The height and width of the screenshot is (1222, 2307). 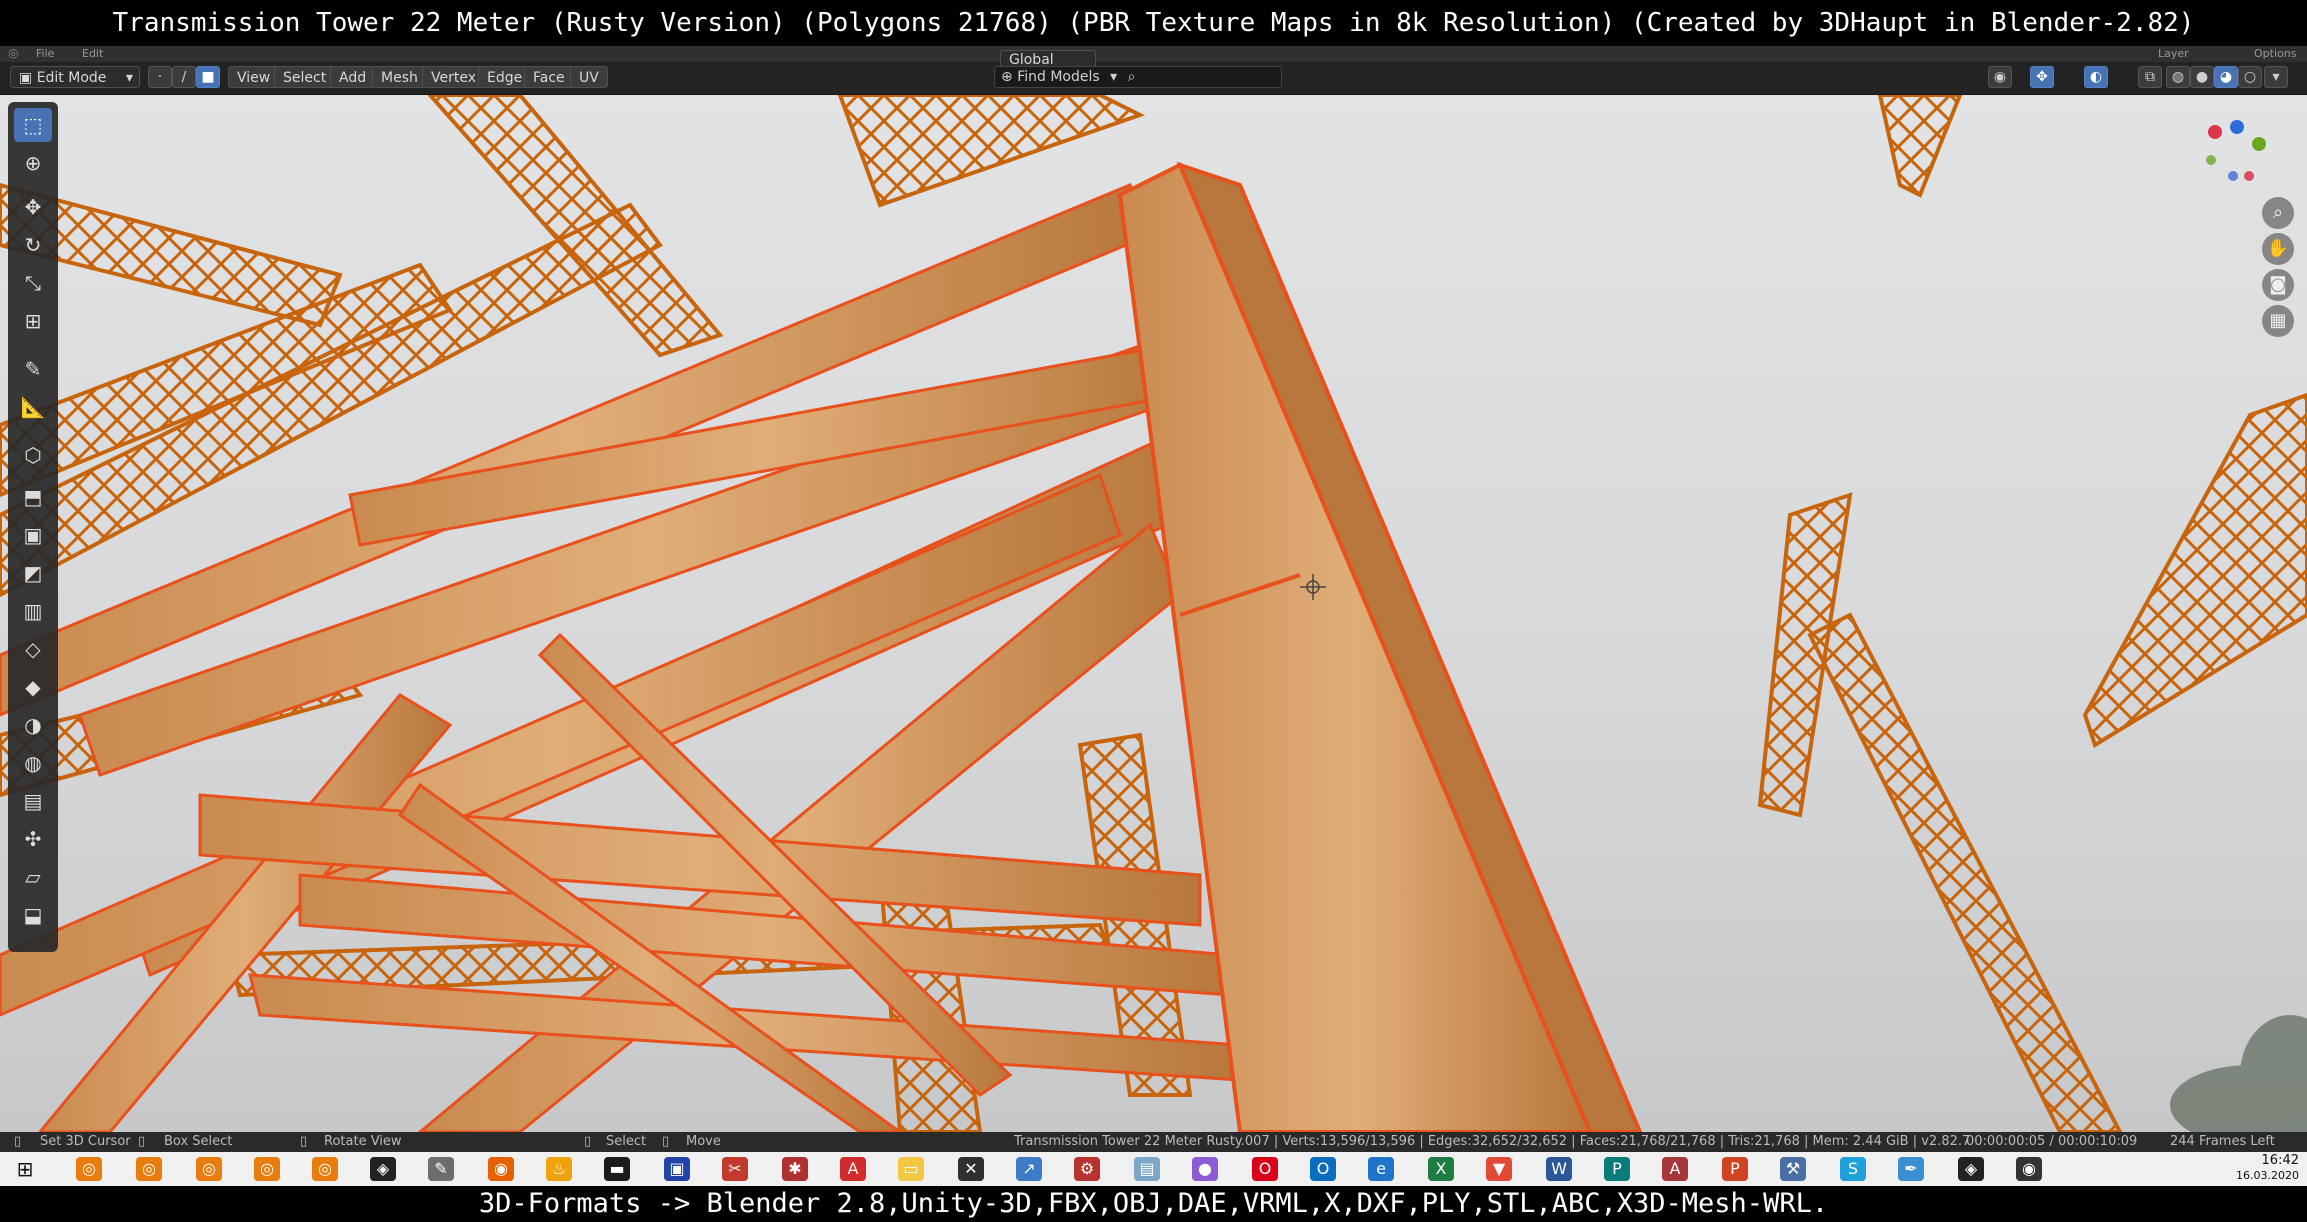 What do you see at coordinates (33, 407) in the screenshot?
I see `measure-tool-icon: 📐` at bounding box center [33, 407].